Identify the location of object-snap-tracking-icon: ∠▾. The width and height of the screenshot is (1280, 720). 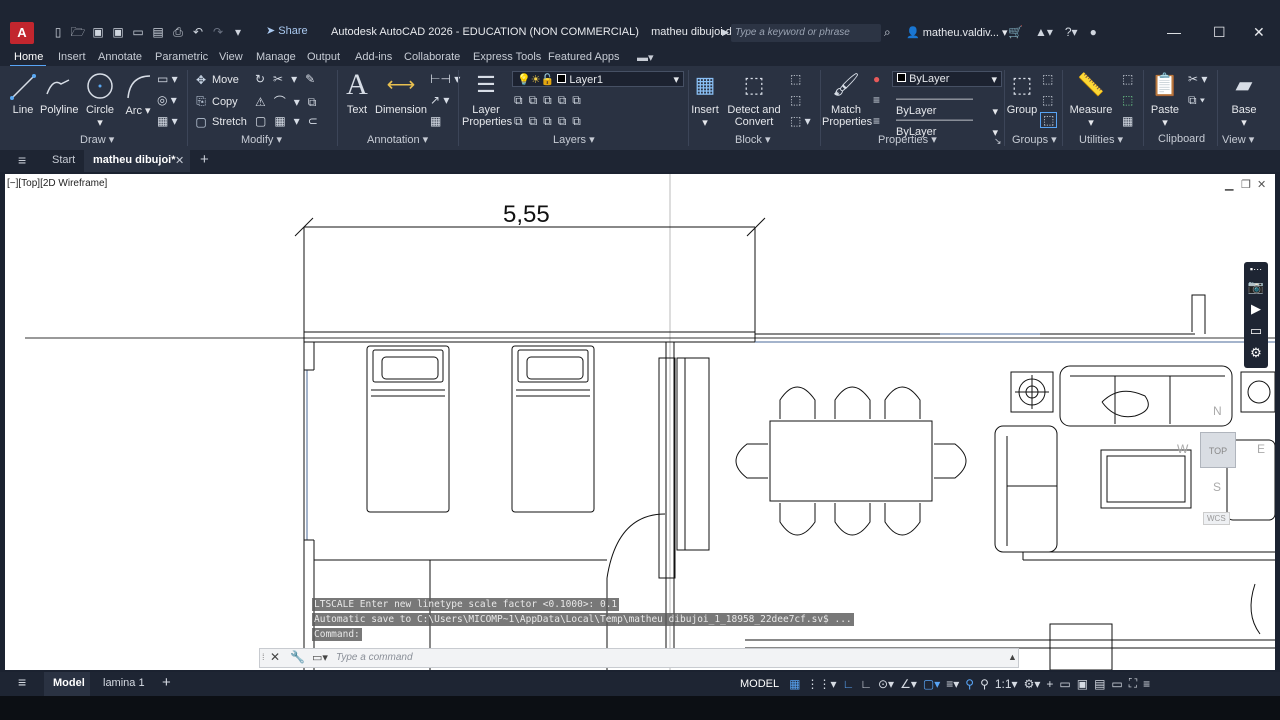
(908, 684).